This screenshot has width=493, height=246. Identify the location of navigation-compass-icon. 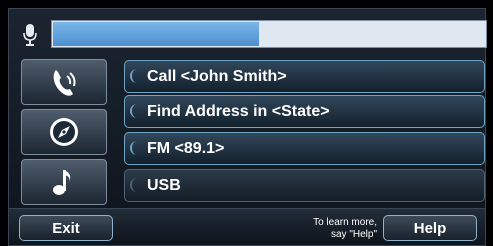
(64, 132).